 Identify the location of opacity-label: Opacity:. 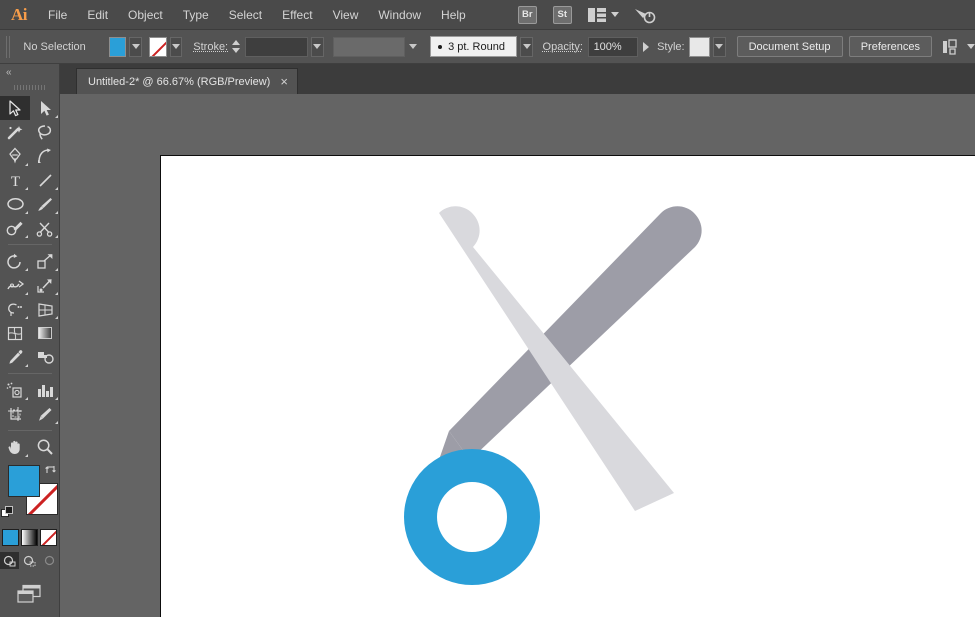
(563, 47).